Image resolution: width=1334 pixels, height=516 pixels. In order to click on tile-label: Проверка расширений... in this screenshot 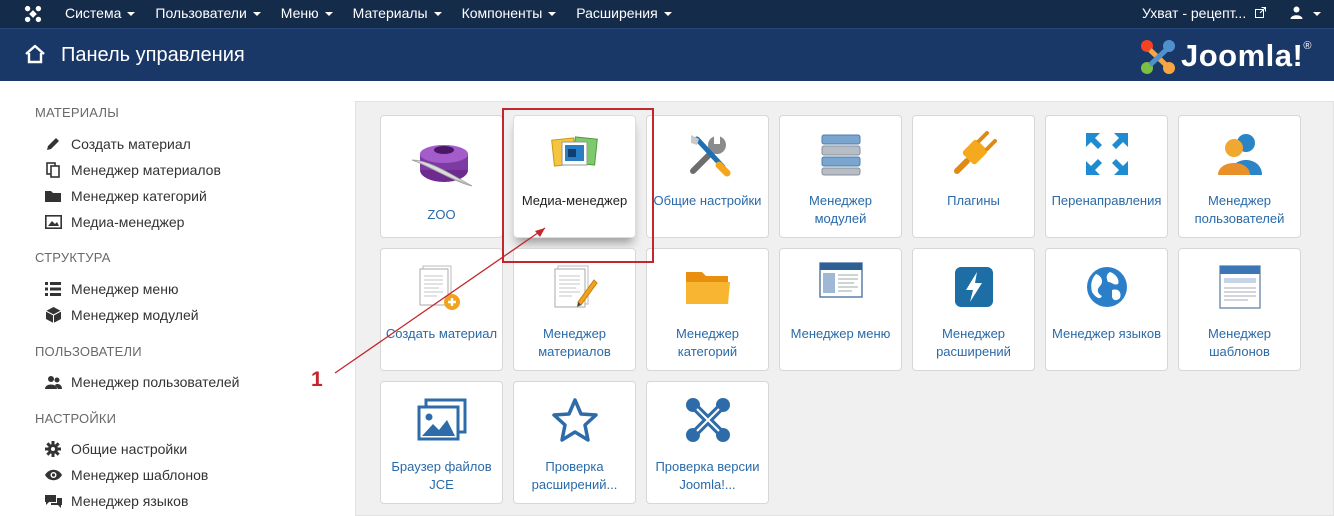, I will do `click(574, 475)`.